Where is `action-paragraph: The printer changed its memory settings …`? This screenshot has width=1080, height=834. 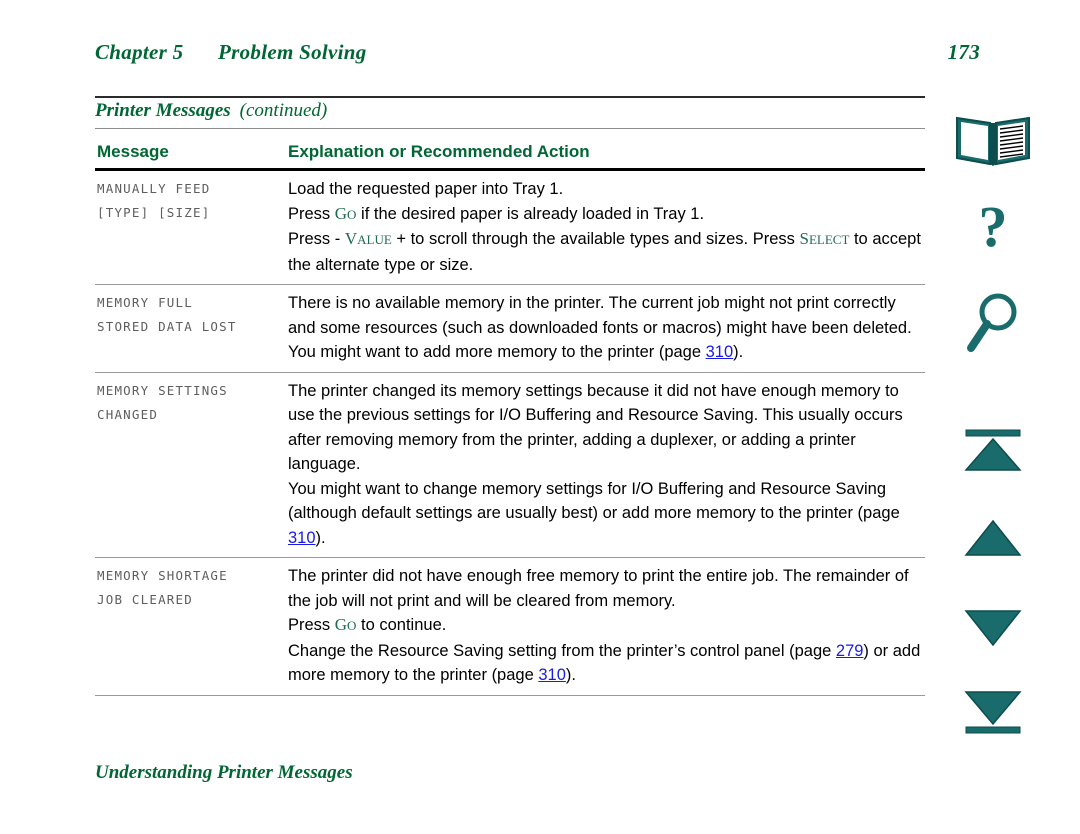 action-paragraph: The printer changed its memory settings … is located at coordinates (595, 427).